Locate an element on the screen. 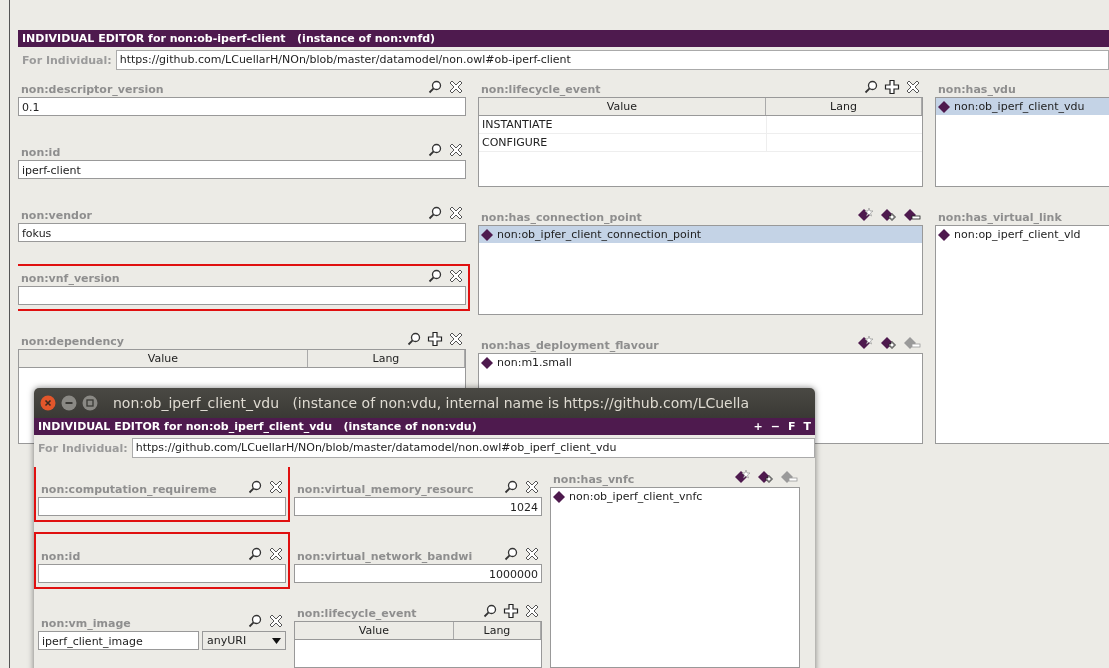  value-field: iperf_client_image is located at coordinates (118, 640).